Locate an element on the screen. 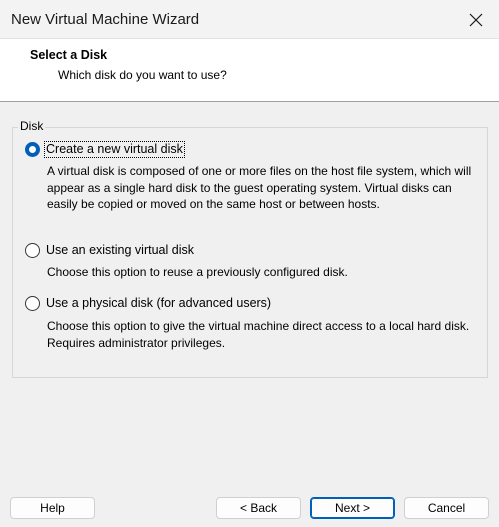  radio-create-new-disk is located at coordinates (32, 149).